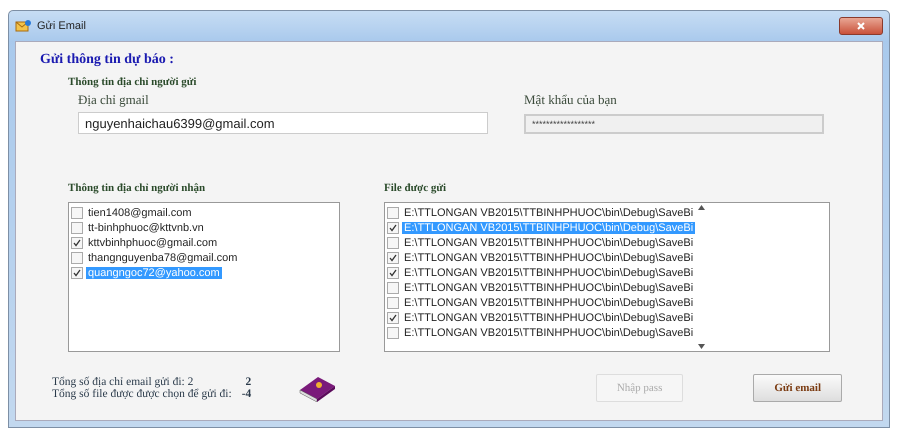 Image resolution: width=898 pixels, height=436 pixels. What do you see at coordinates (142, 394) in the screenshot?
I see `summary-label: Tổng số file được được chọn để gửi đi:` at bounding box center [142, 394].